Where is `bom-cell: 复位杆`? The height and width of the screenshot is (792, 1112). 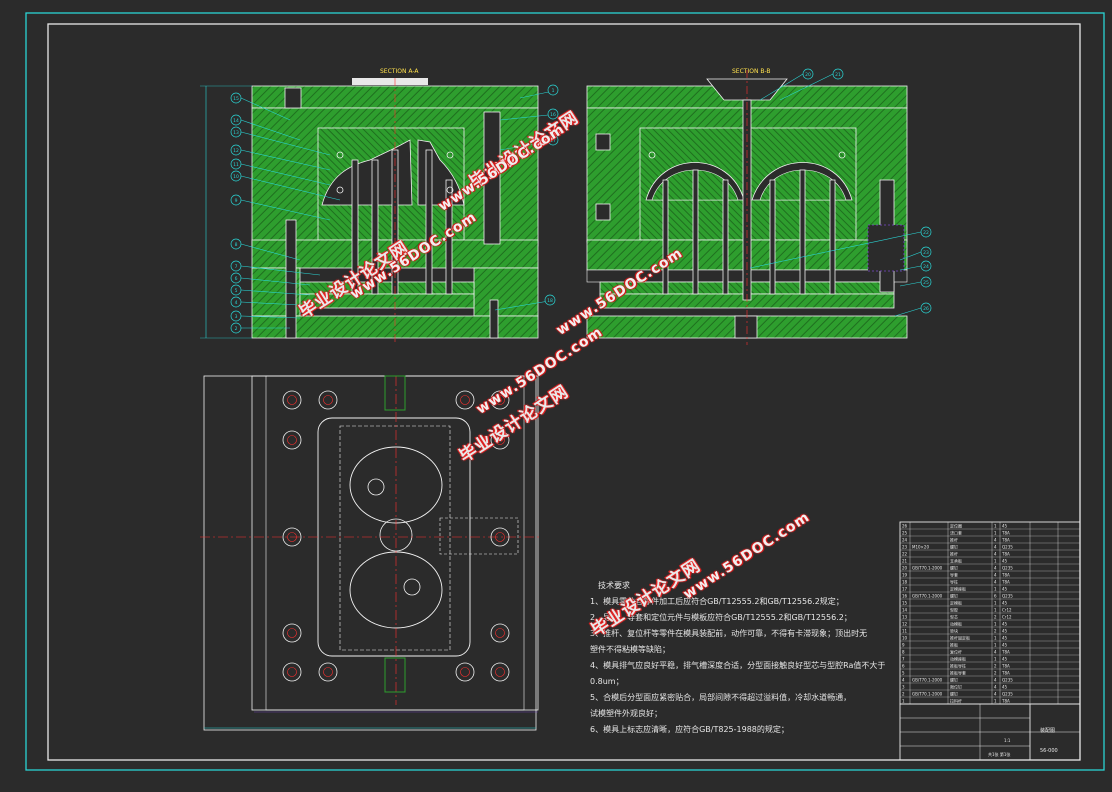
bom-cell: 复位杆 is located at coordinates (956, 652).